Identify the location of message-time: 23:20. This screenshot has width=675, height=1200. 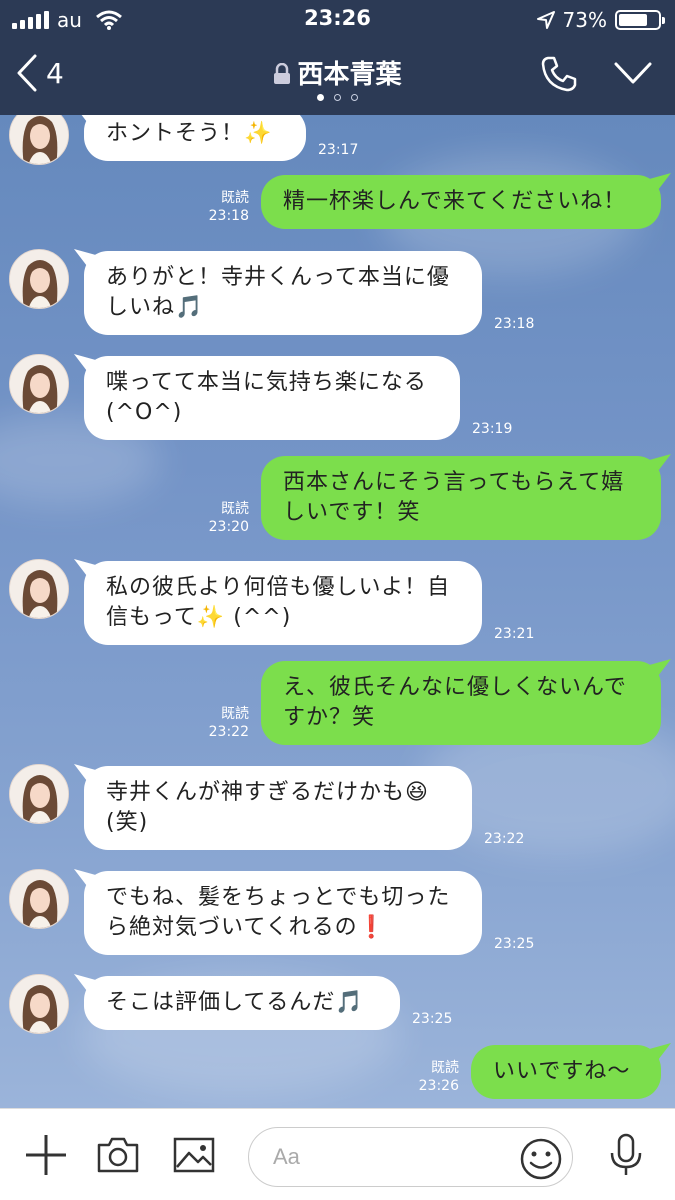
(228, 527).